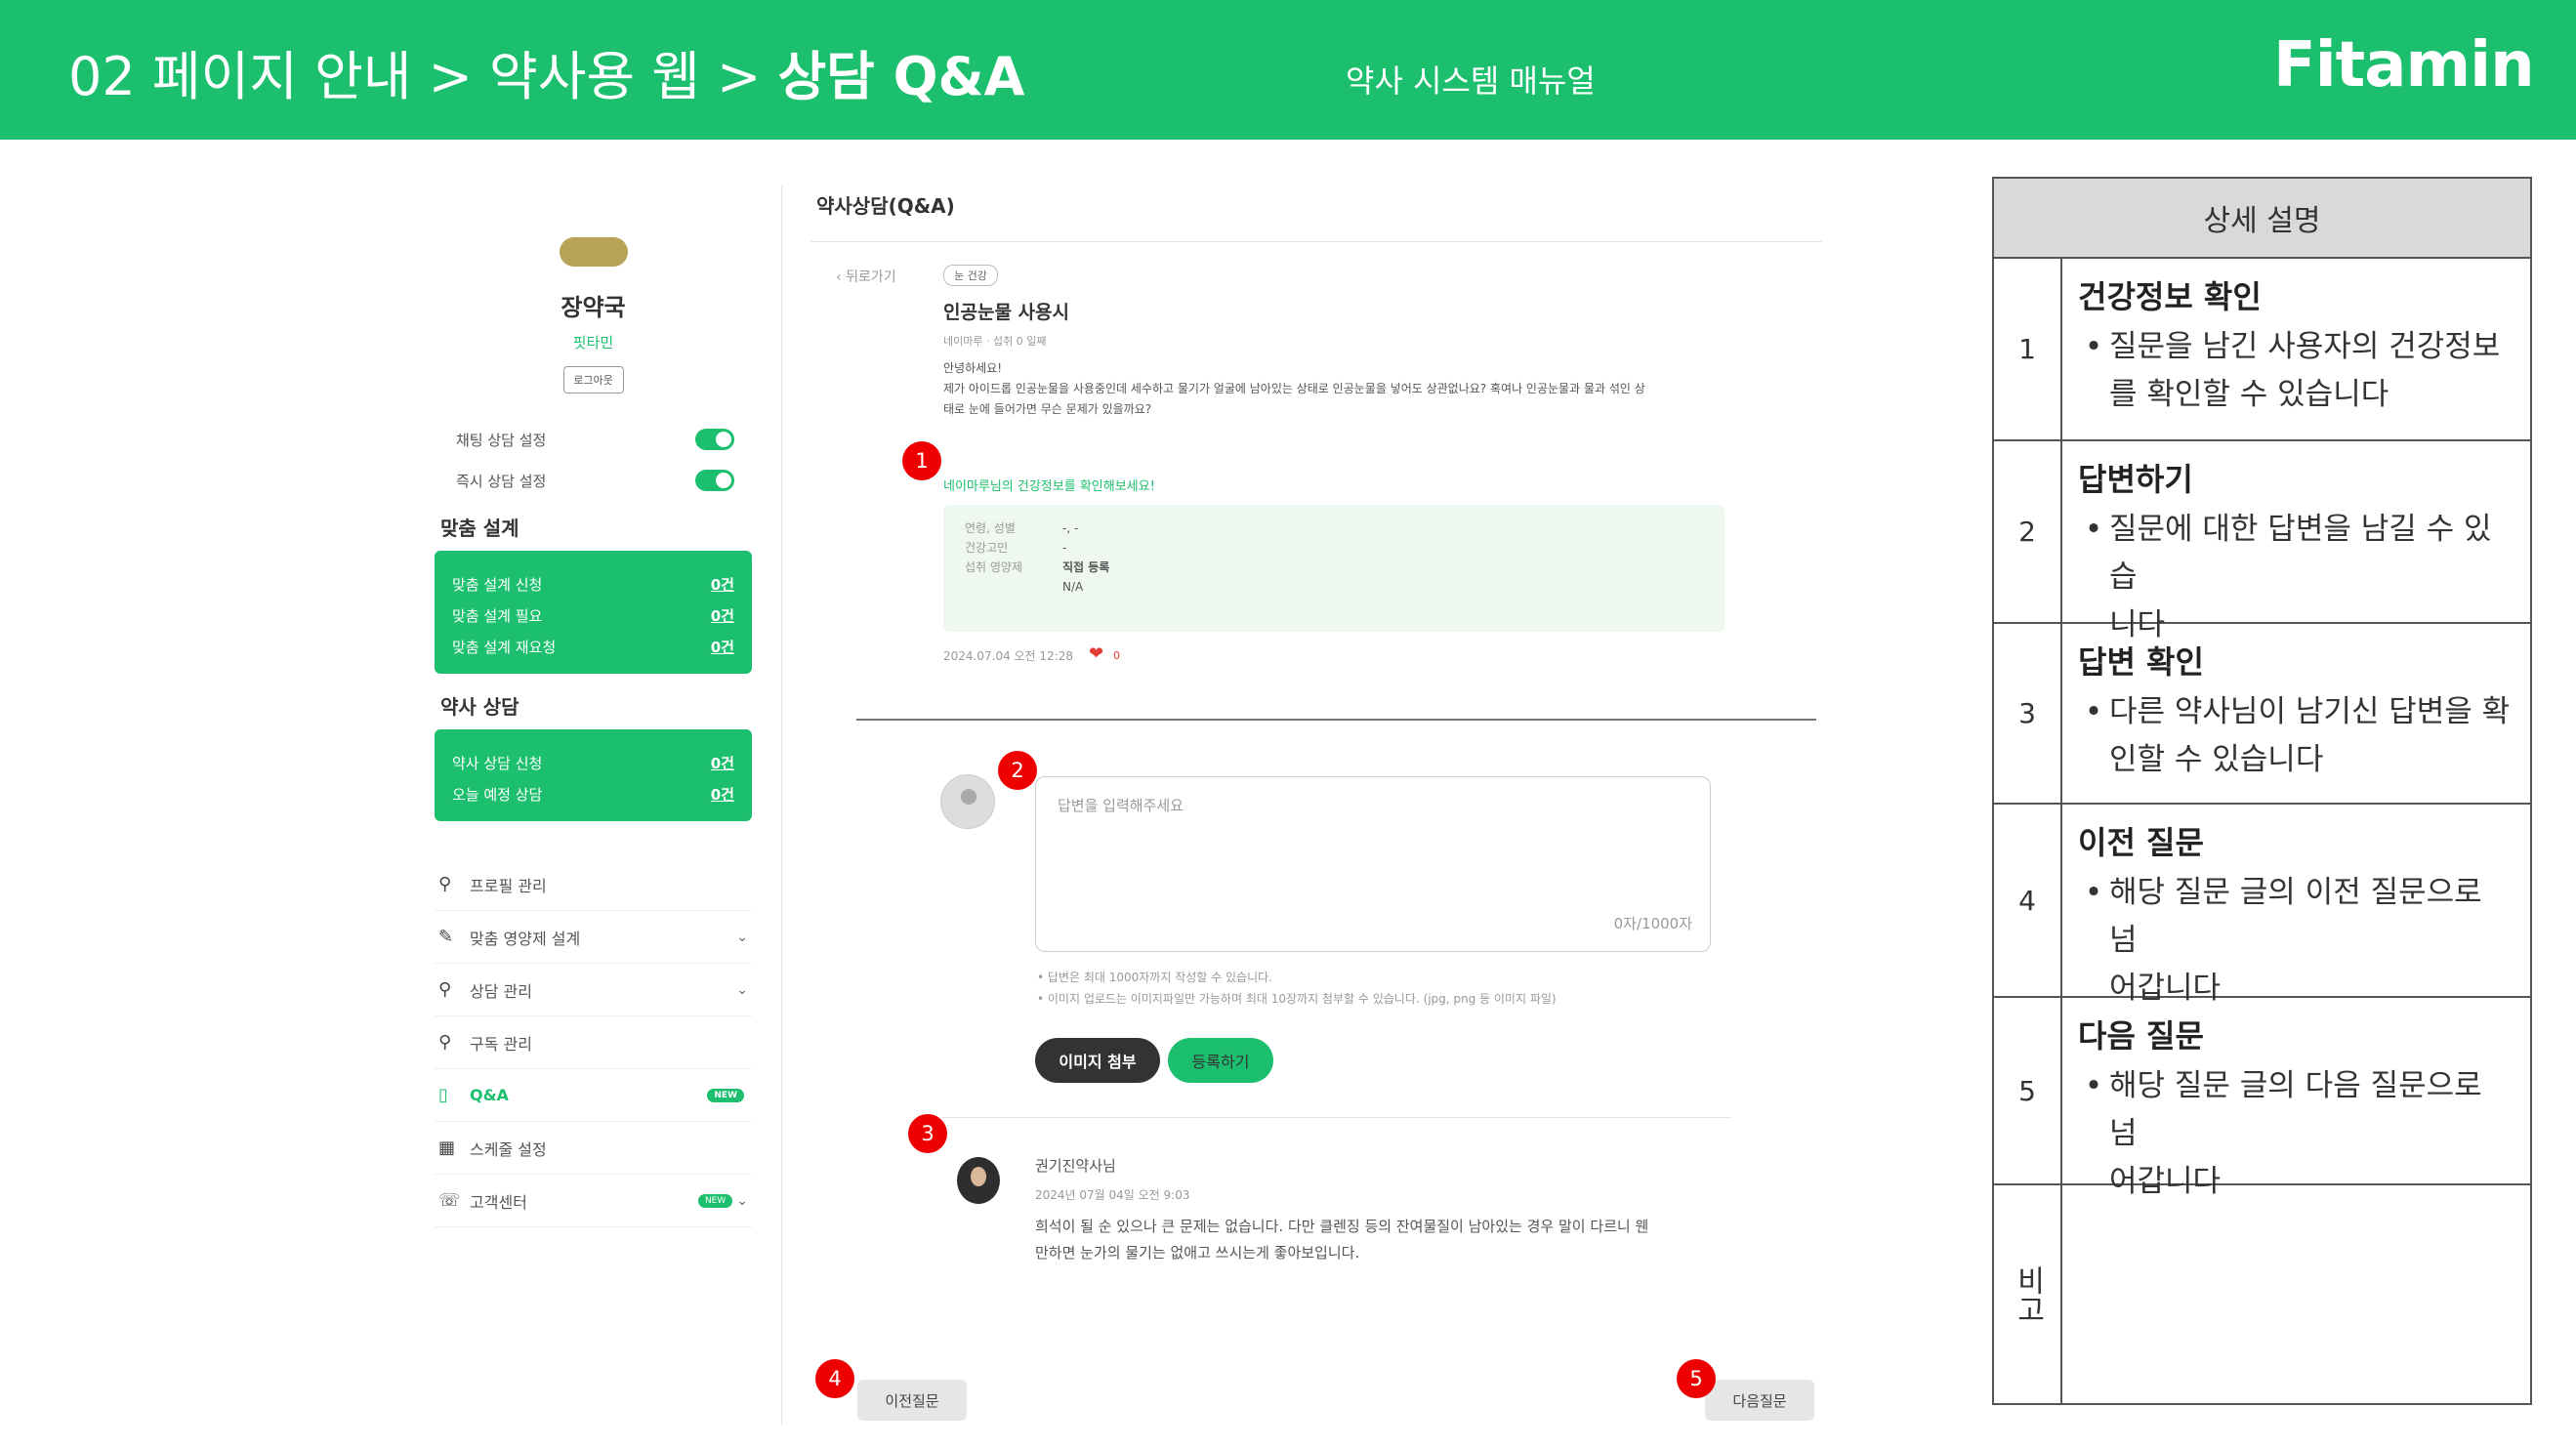 Image resolution: width=2576 pixels, height=1449 pixels. I want to click on row-number: 1, so click(2028, 349).